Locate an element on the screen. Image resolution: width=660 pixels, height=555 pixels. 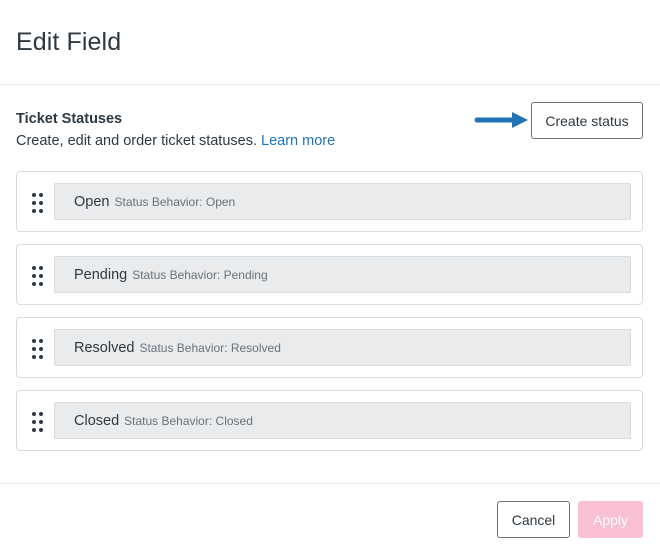
apply-button: Apply is located at coordinates (610, 519).